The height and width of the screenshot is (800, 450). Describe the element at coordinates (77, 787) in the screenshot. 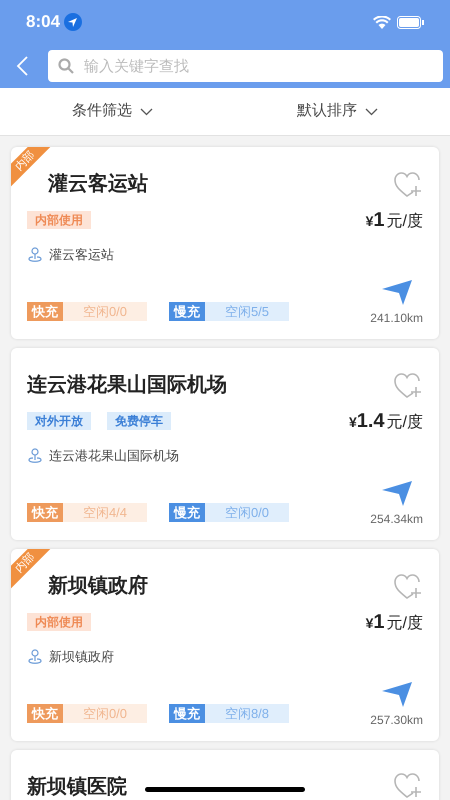

I see `station-name: 新坝镇医院` at that location.